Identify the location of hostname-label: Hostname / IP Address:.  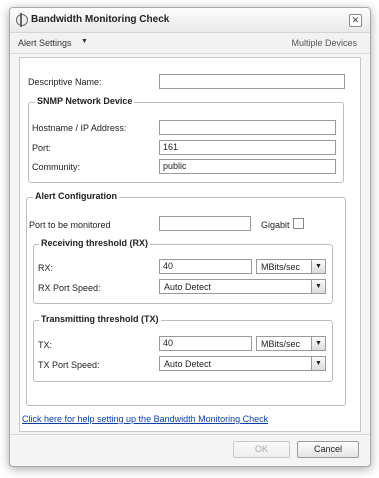
(79, 128).